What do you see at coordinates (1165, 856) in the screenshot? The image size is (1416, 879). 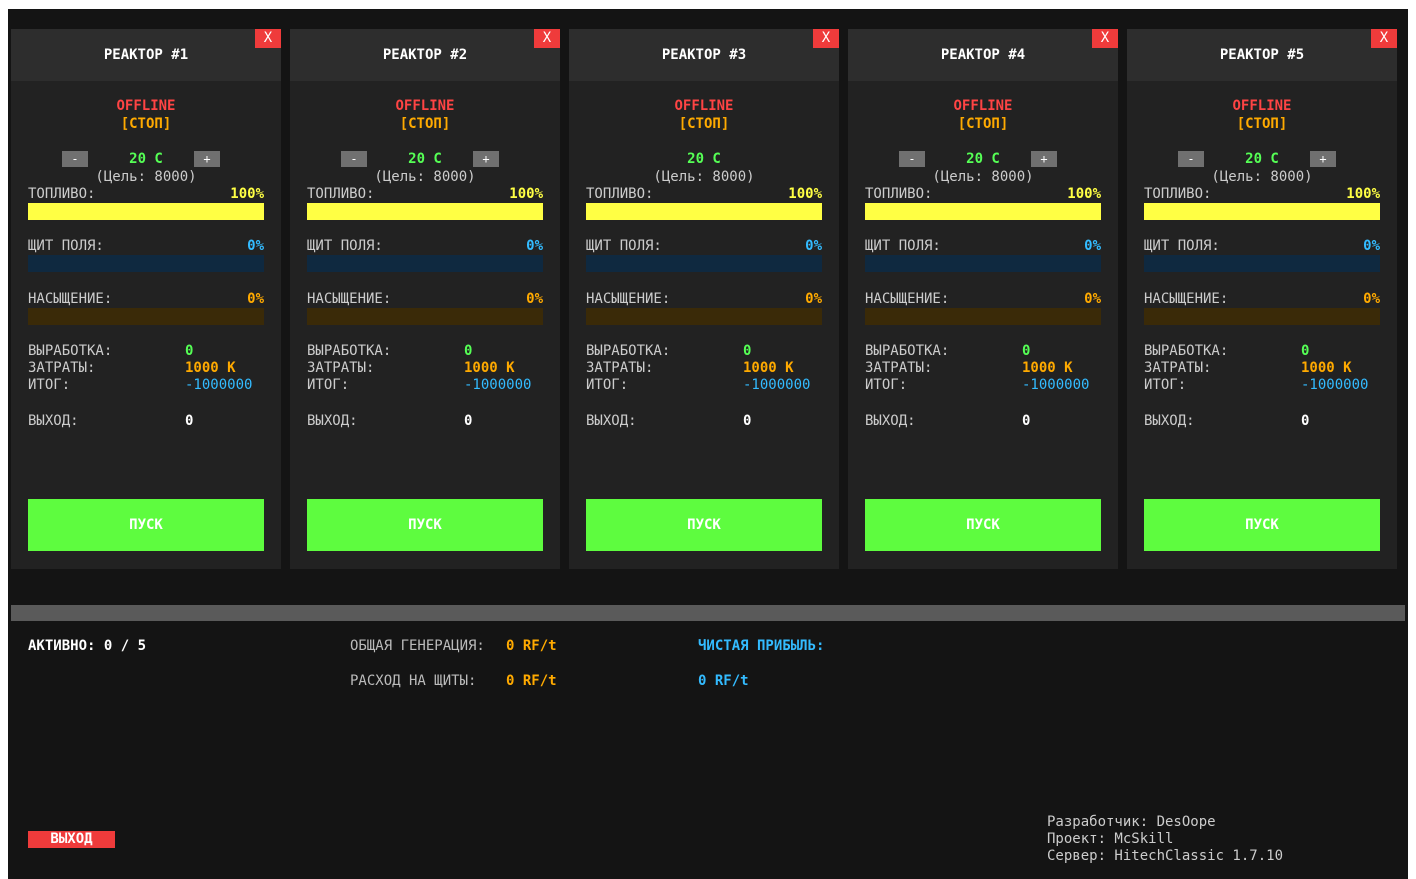 I see `credit-server: Сервер: HitechClassic 1.7.10` at bounding box center [1165, 856].